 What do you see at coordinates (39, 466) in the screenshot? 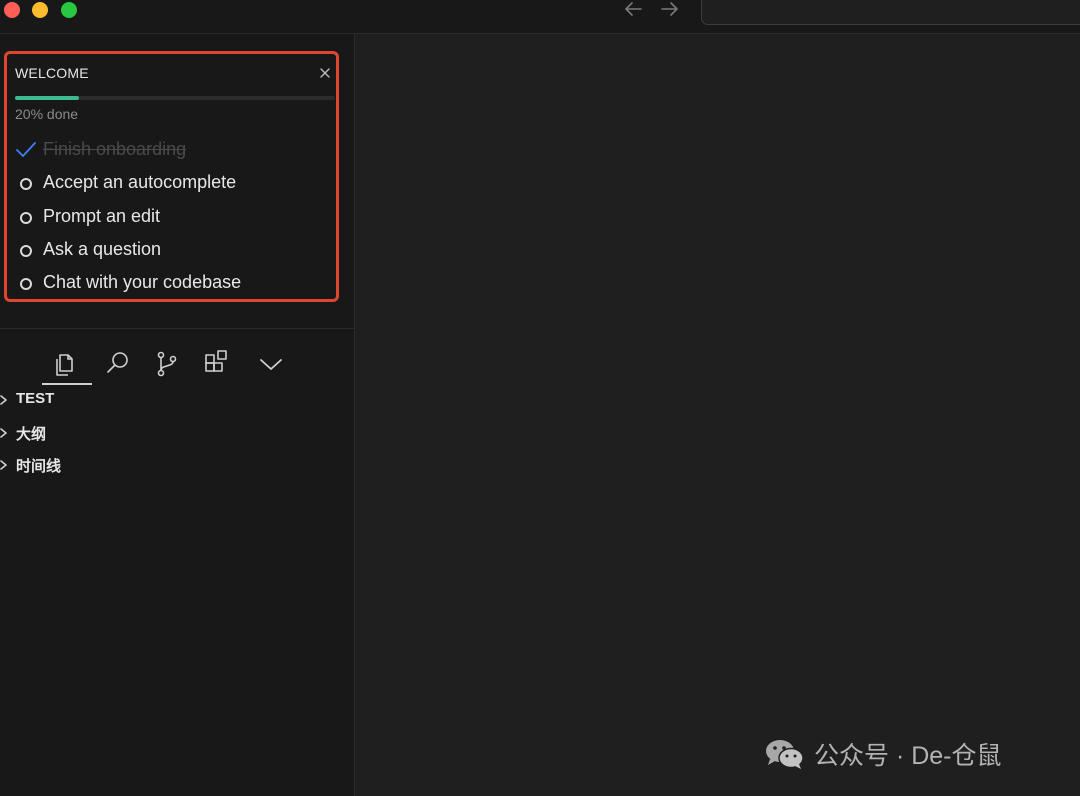
I see `section-label: 时间线` at bounding box center [39, 466].